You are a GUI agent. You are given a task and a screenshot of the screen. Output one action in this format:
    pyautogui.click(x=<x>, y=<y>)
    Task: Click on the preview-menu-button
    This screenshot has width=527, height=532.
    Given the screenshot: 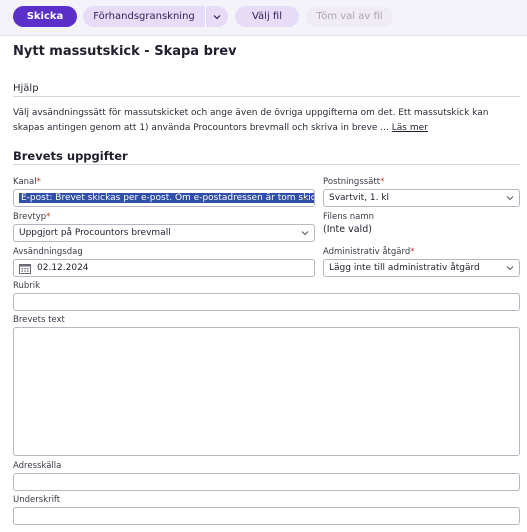 What is the action you would take?
    pyautogui.click(x=216, y=16)
    